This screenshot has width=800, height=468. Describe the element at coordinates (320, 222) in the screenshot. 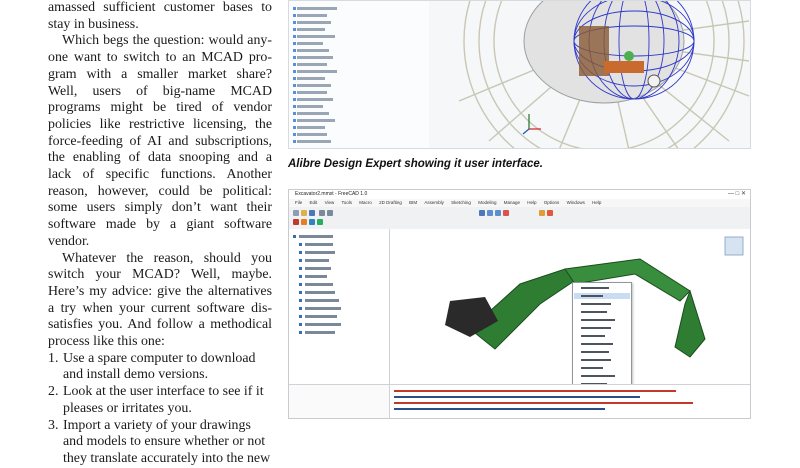

I see `solver-icon` at that location.